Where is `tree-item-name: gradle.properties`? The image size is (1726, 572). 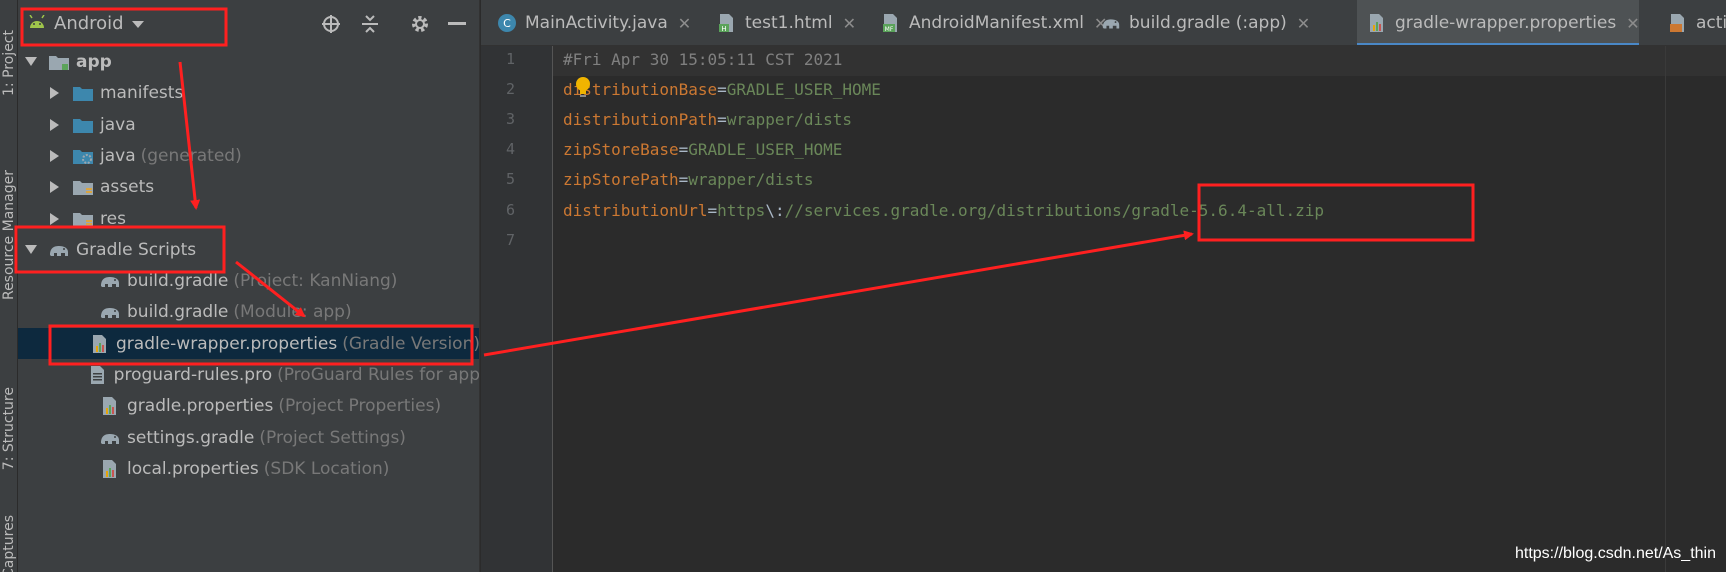 tree-item-name: gradle.properties is located at coordinates (200, 405).